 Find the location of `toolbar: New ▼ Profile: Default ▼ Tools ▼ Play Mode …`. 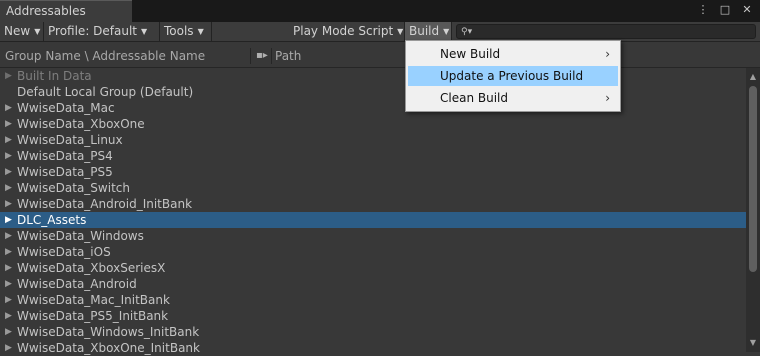

toolbar: New ▼ Profile: Default ▼ Tools ▼ Play Mode … is located at coordinates (380, 32).